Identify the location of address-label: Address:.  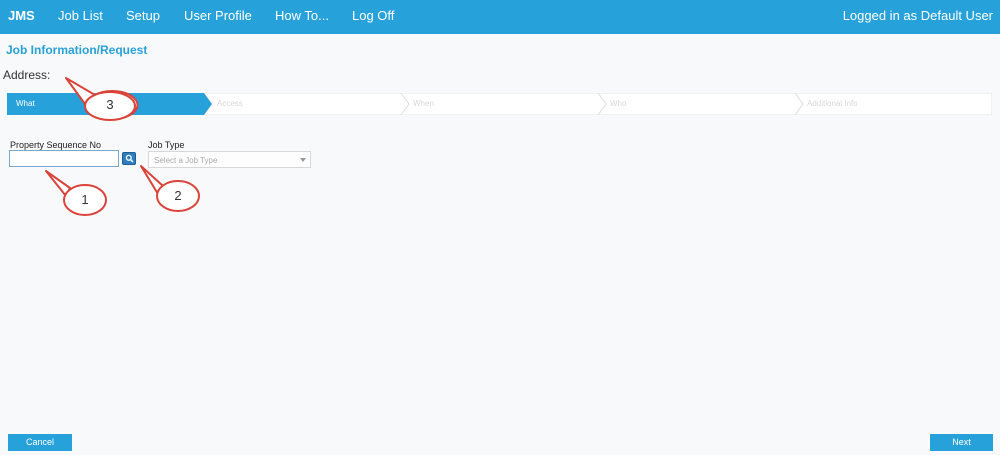
(27, 75).